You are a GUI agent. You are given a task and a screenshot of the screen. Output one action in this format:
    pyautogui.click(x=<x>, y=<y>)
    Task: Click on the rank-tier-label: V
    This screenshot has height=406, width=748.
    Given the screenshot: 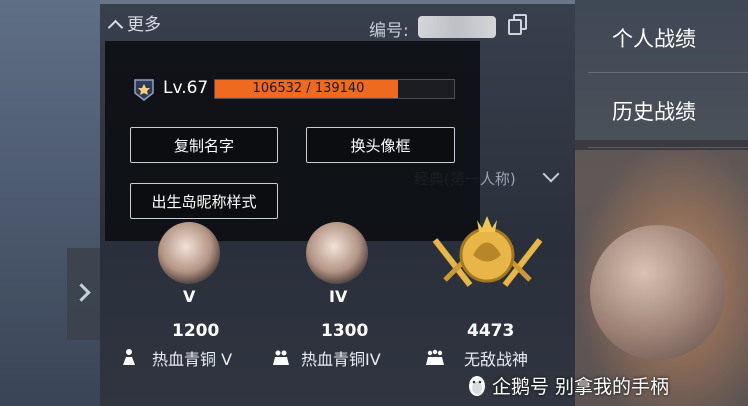 What is the action you would take?
    pyautogui.click(x=189, y=296)
    